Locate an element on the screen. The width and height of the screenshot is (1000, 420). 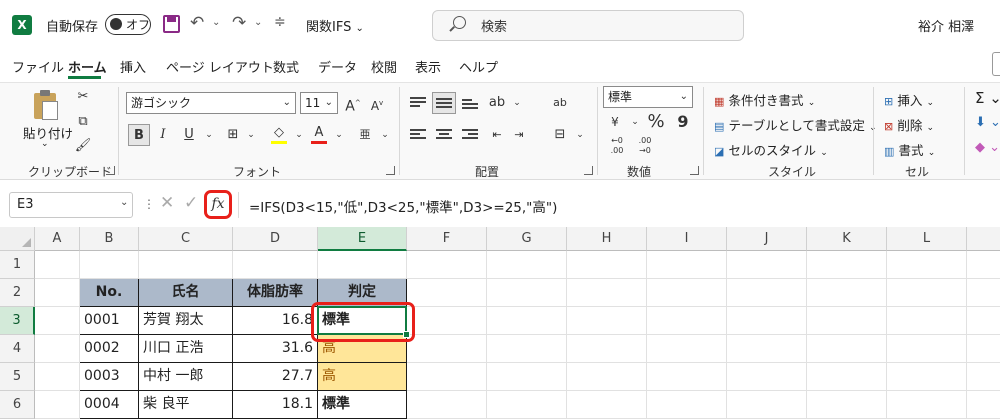
font-color-dropdown-icon: ⌄ is located at coordinates (339, 135).